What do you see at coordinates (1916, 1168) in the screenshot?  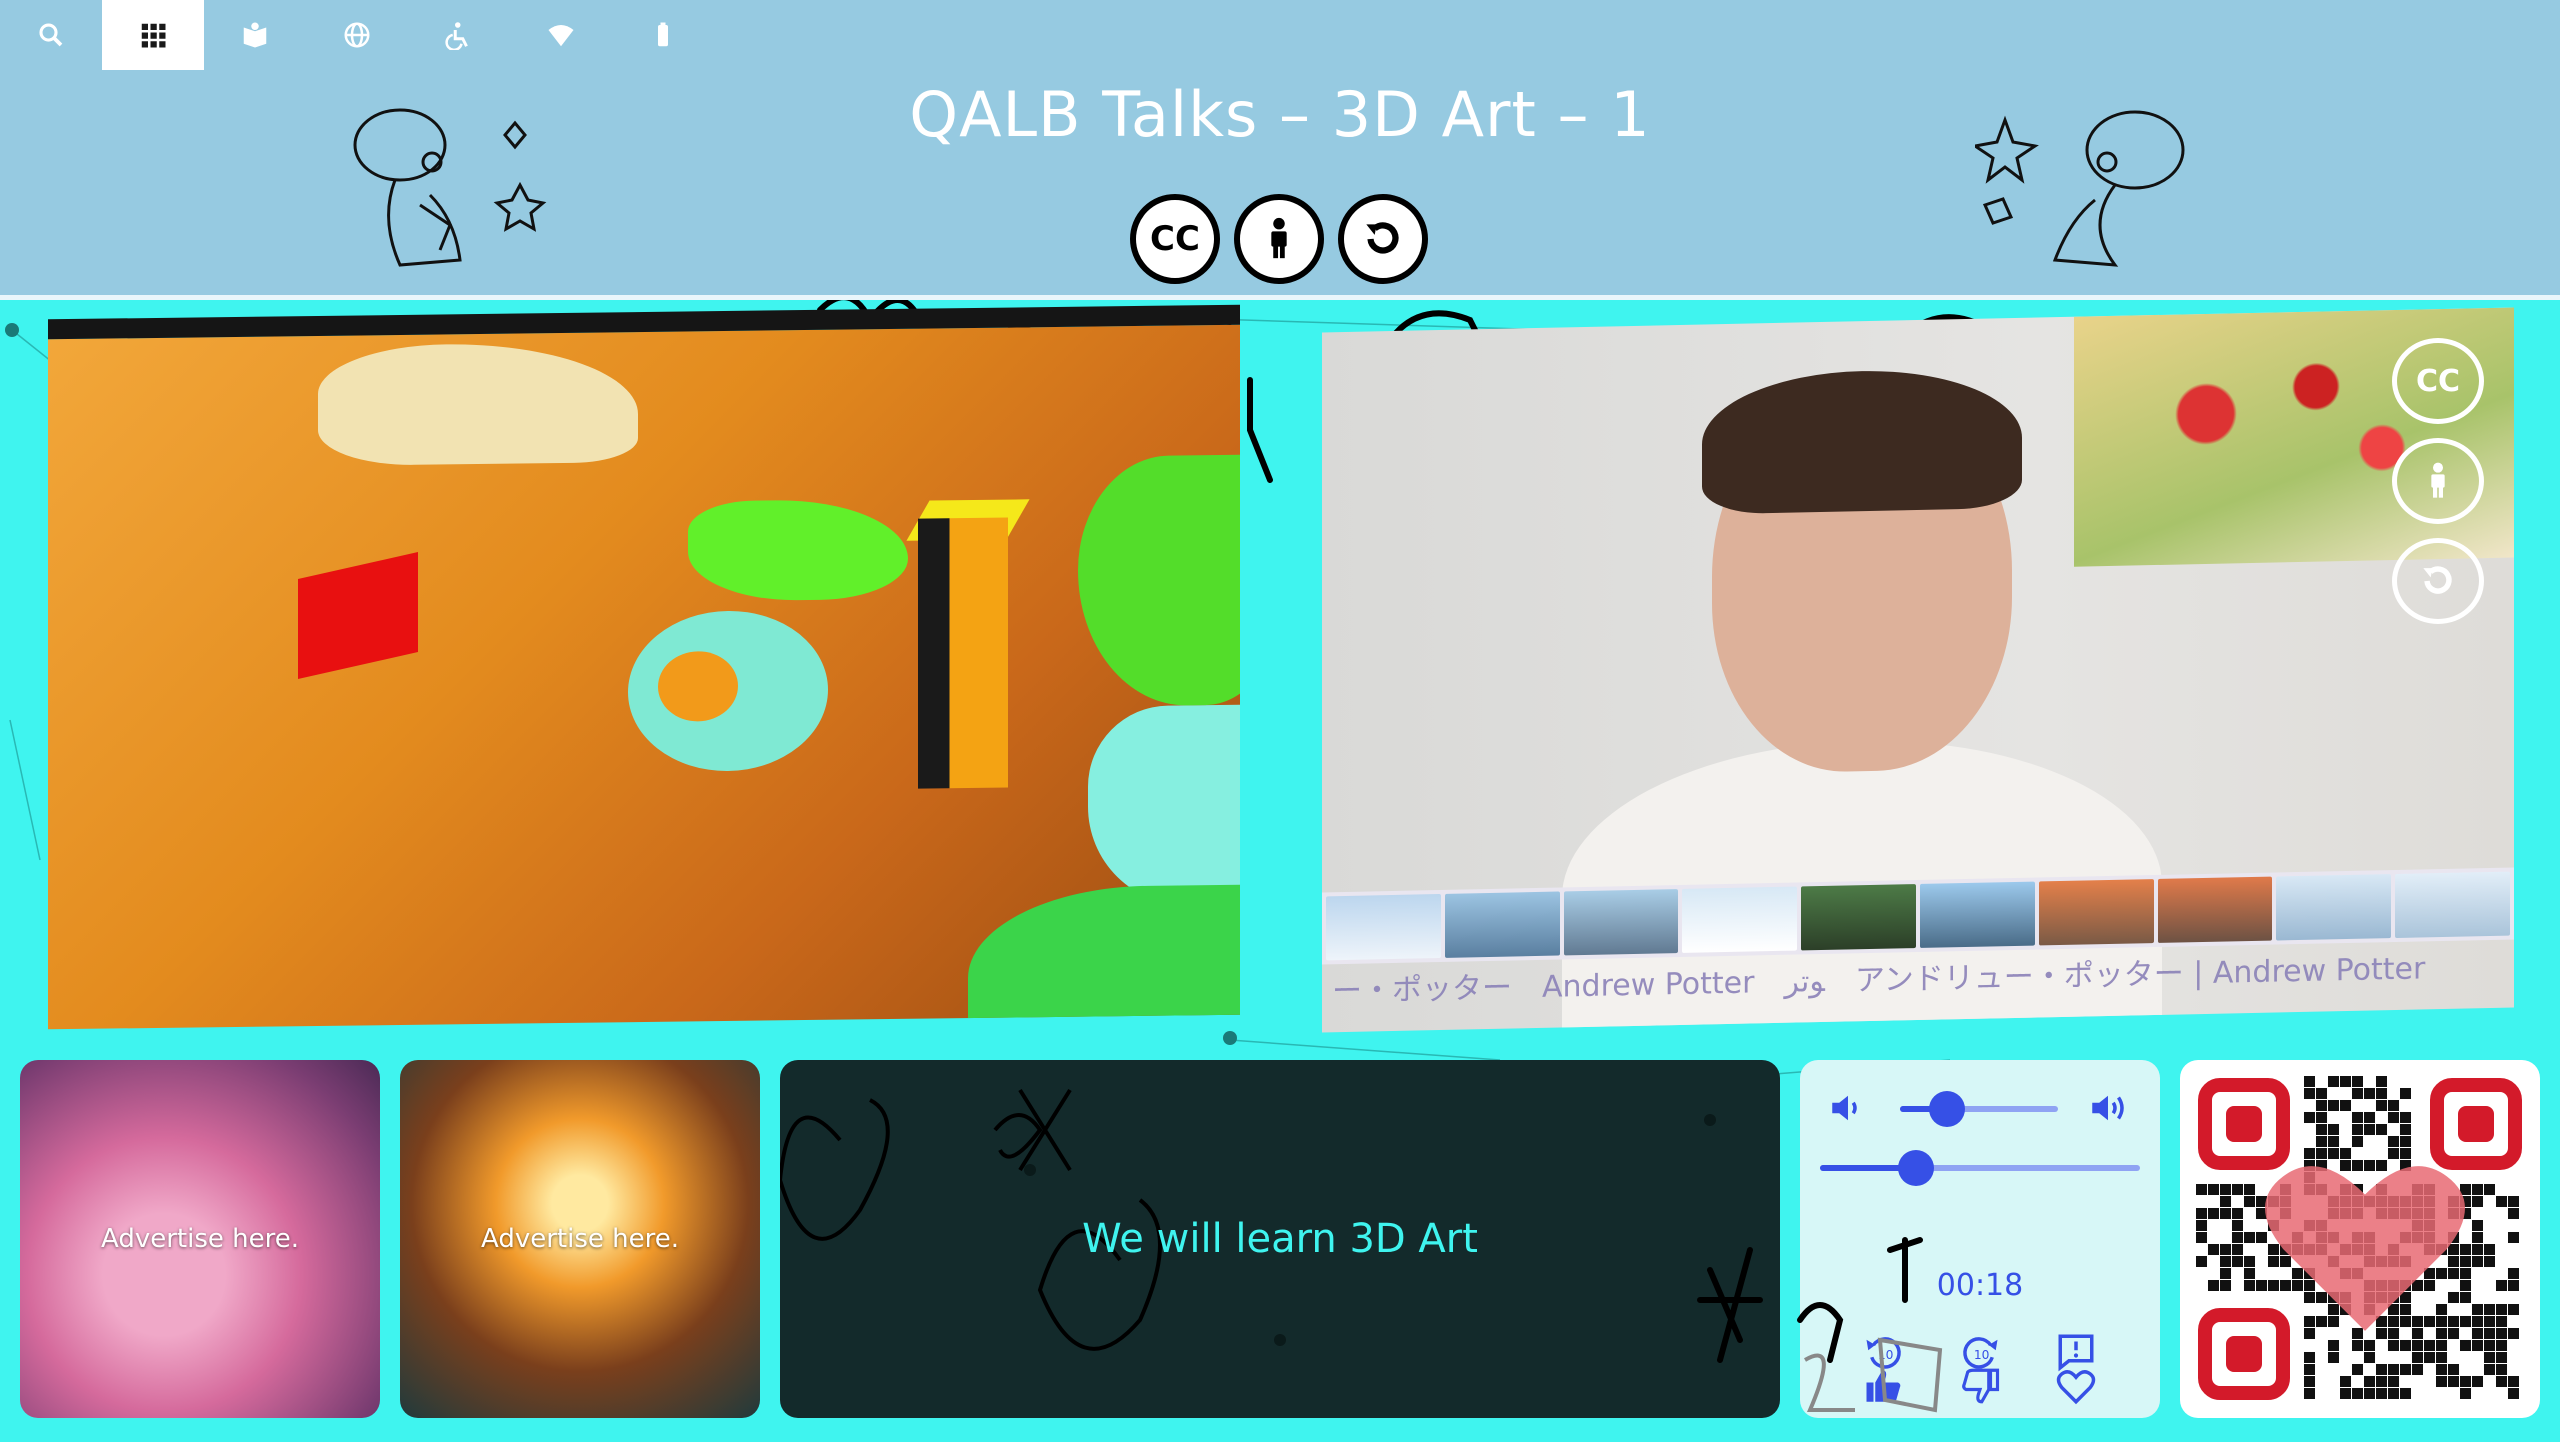 I see `progress-knob` at bounding box center [1916, 1168].